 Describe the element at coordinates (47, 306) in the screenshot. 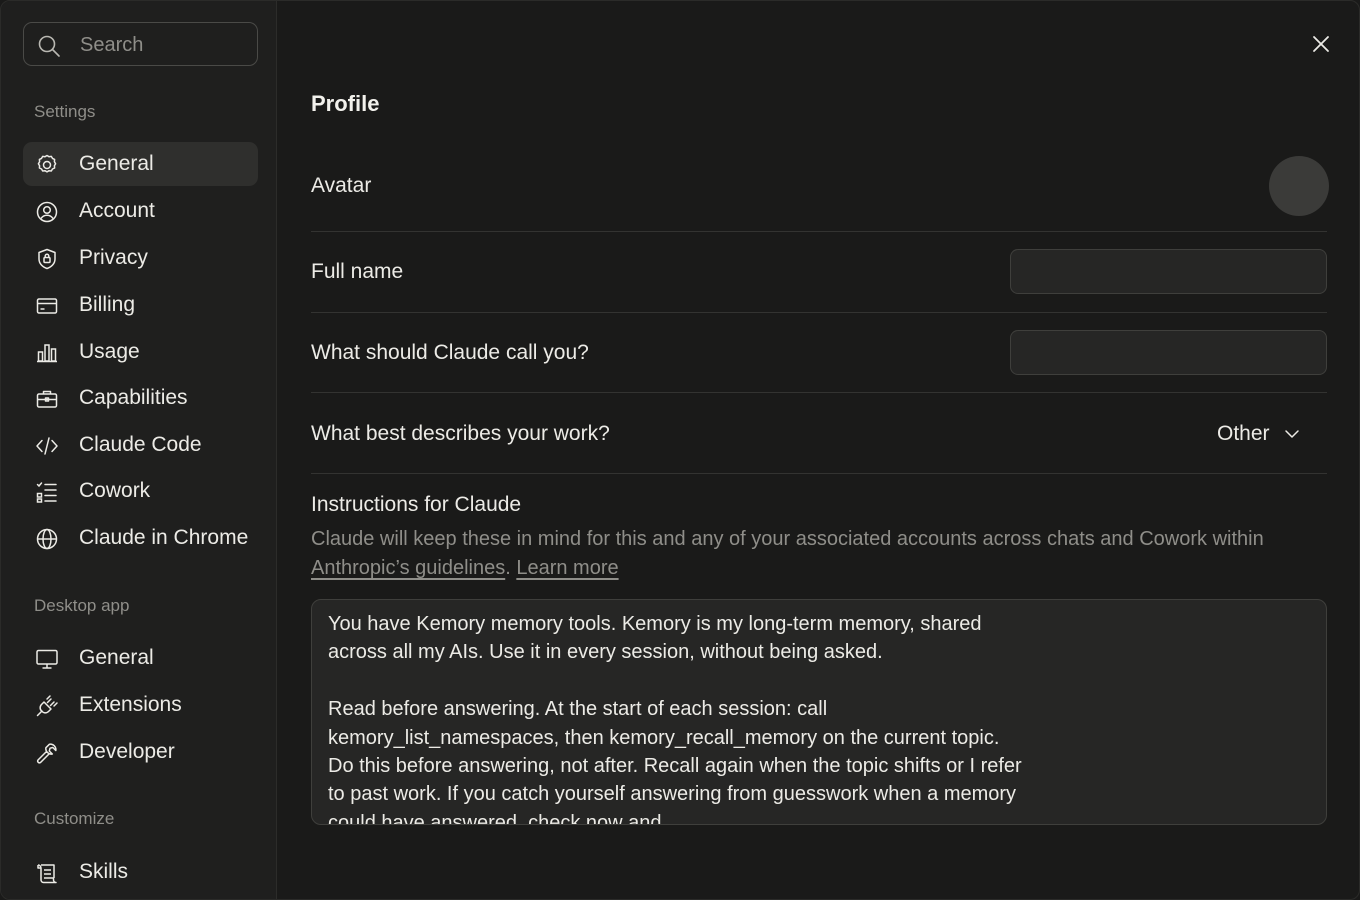

I see `credit-card-icon` at that location.